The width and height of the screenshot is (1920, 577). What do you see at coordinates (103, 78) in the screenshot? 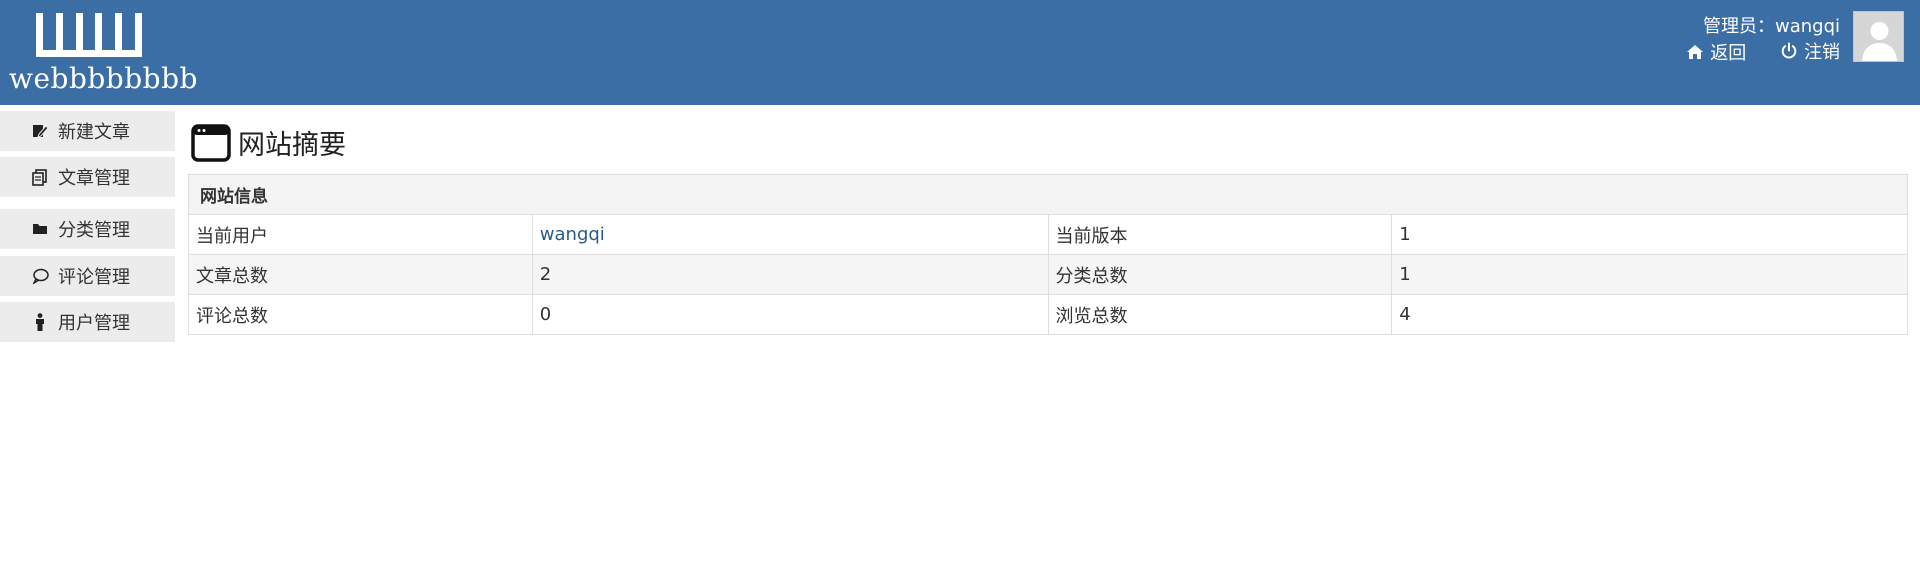
I see `logo-text: webbbbbbbb` at bounding box center [103, 78].